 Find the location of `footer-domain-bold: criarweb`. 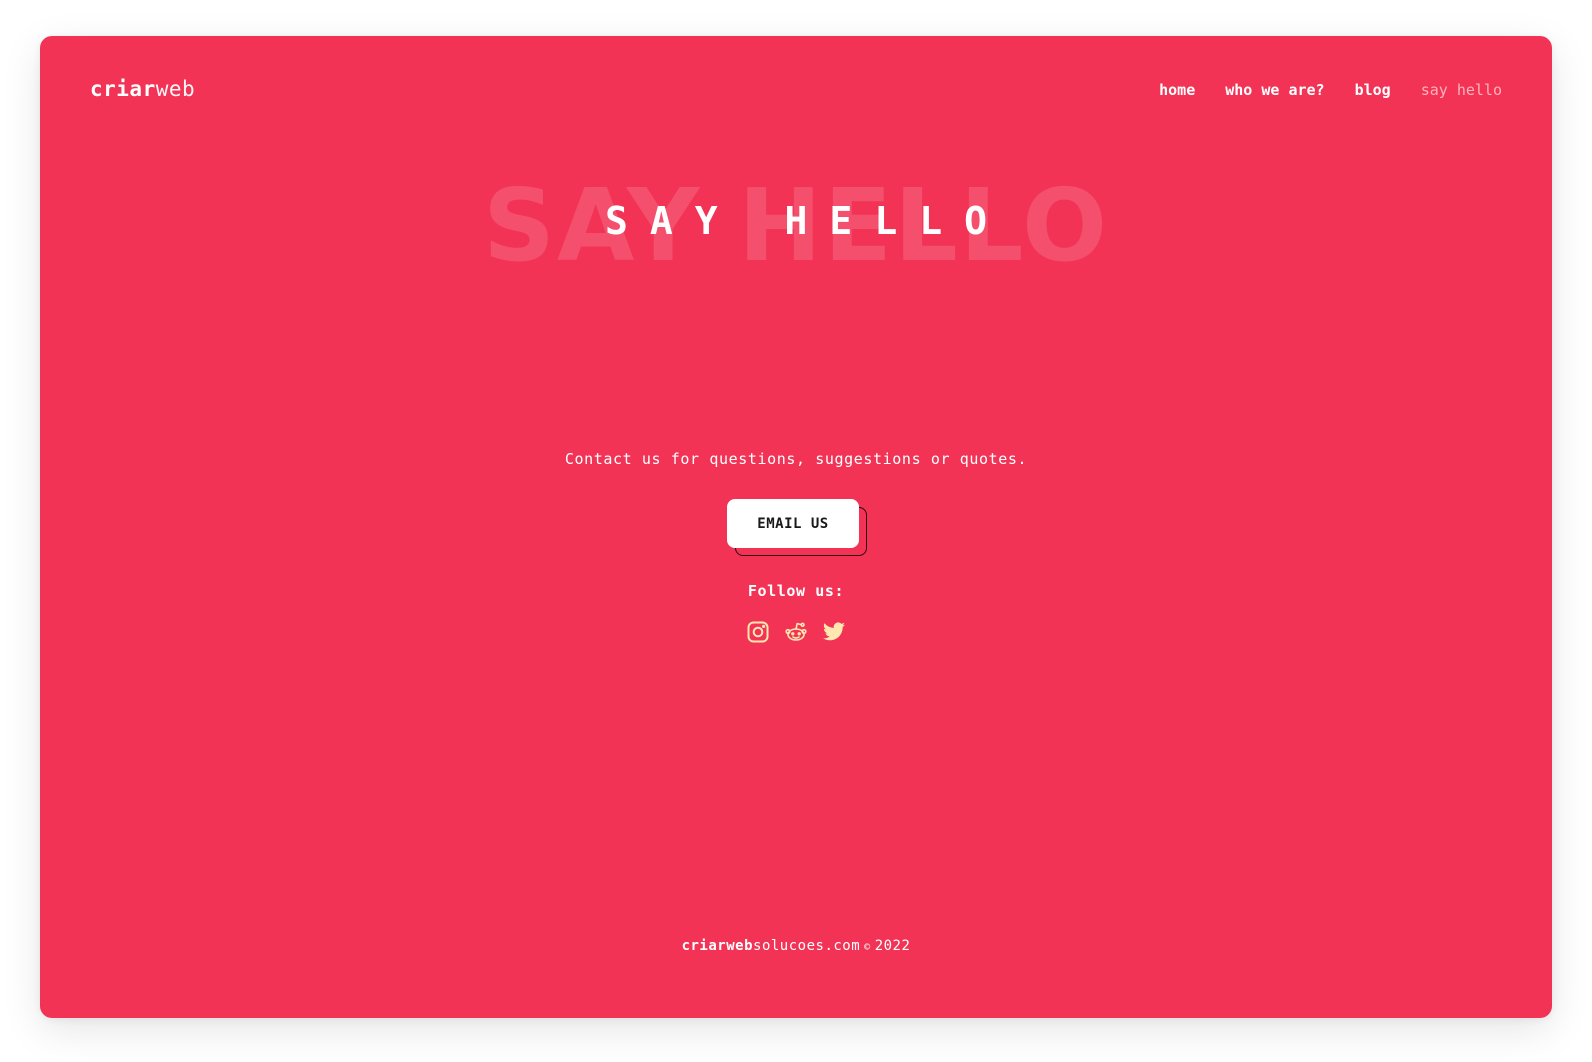

footer-domain-bold: criarweb is located at coordinates (717, 946).